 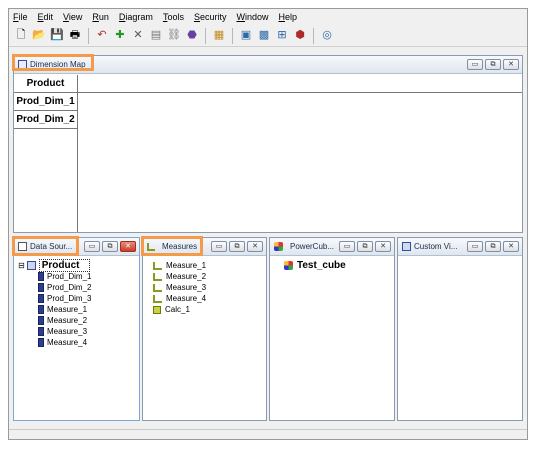 I want to click on toolbar: 🗋 📂 💾 🖶 ↶ ✚ ✕ ▤ ⛓ ⬣ ▦ ▣ ▩ ⊞ ⬢ ◎, so click(x=268, y=36).